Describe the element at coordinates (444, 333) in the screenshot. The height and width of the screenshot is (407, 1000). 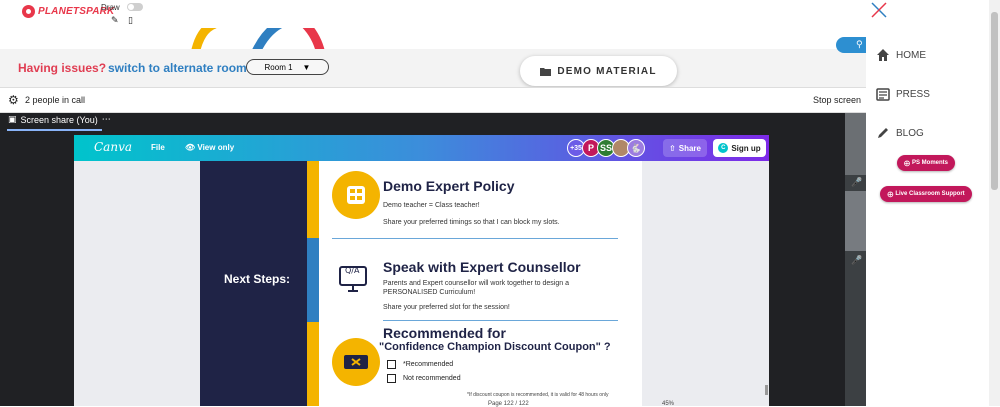
I see `section-title: Recommended for` at that location.